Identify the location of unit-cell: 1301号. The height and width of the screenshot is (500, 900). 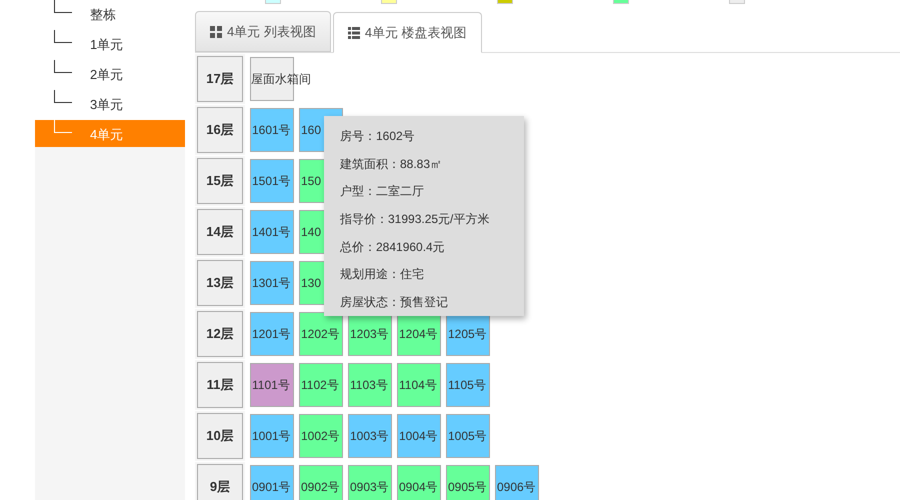
(272, 282).